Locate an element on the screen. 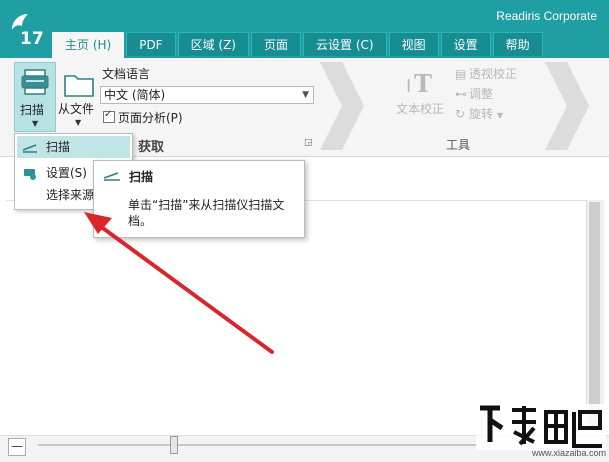 This screenshot has height=462, width=609. menu-item-scan: 扫描 is located at coordinates (73, 147).